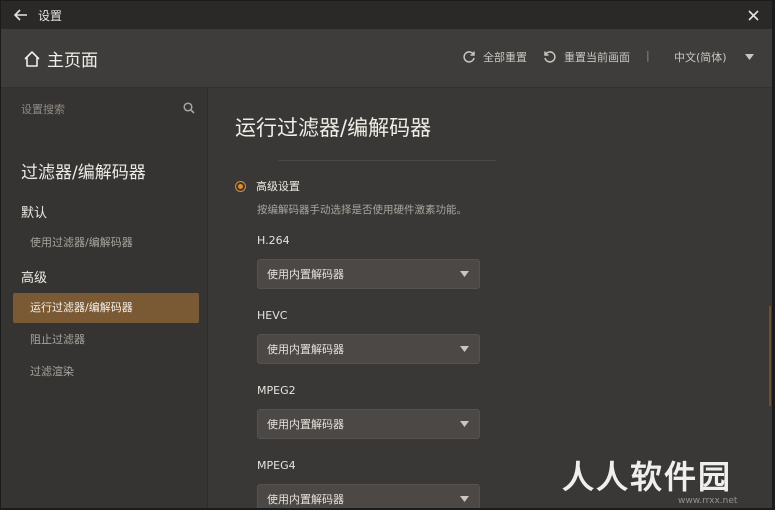 Image resolution: width=775 pixels, height=510 pixels. Describe the element at coordinates (708, 501) in the screenshot. I see `watermark-url: www.rrxx.net` at that location.